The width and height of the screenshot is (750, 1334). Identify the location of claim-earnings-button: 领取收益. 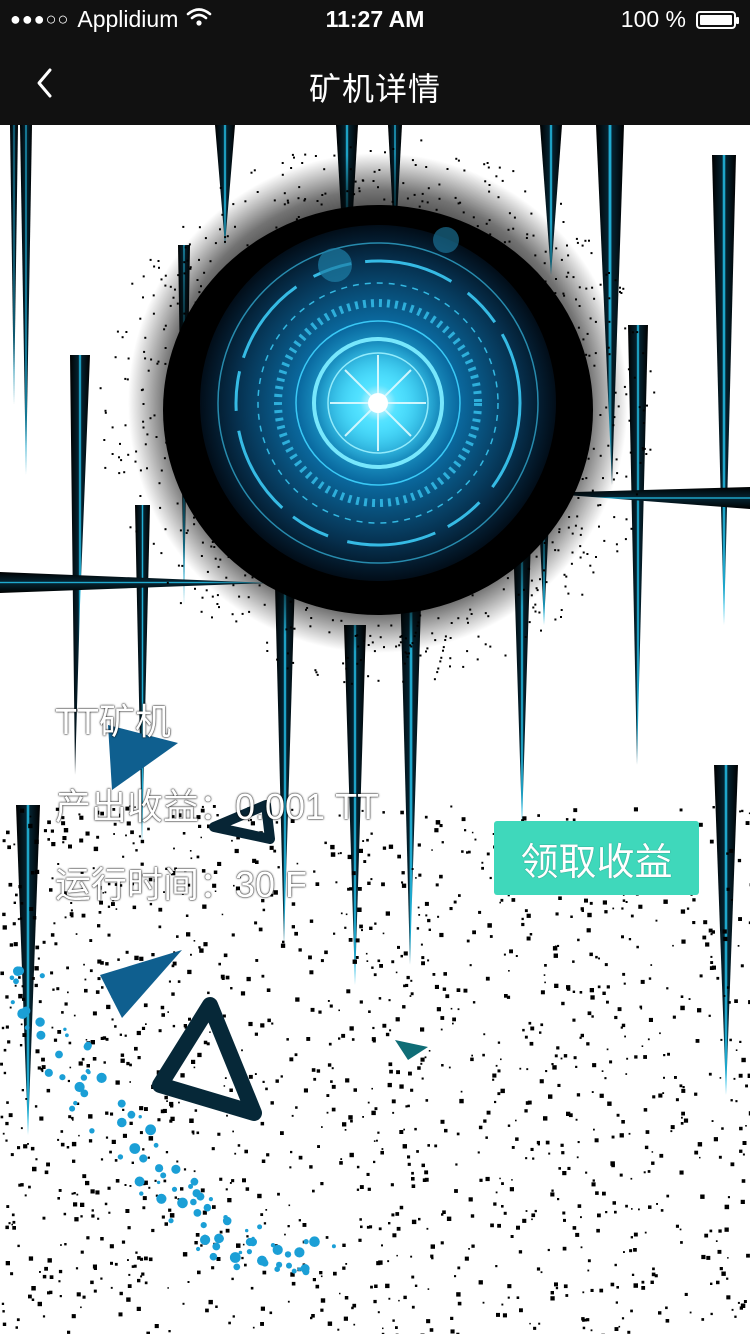
(596, 858).